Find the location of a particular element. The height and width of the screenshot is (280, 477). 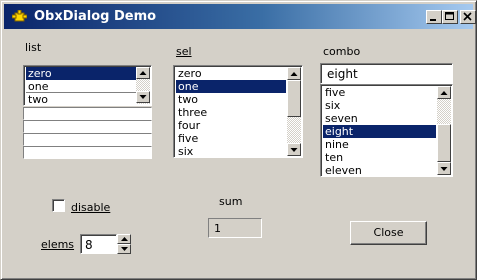

combo-input: eight is located at coordinates (386, 73).